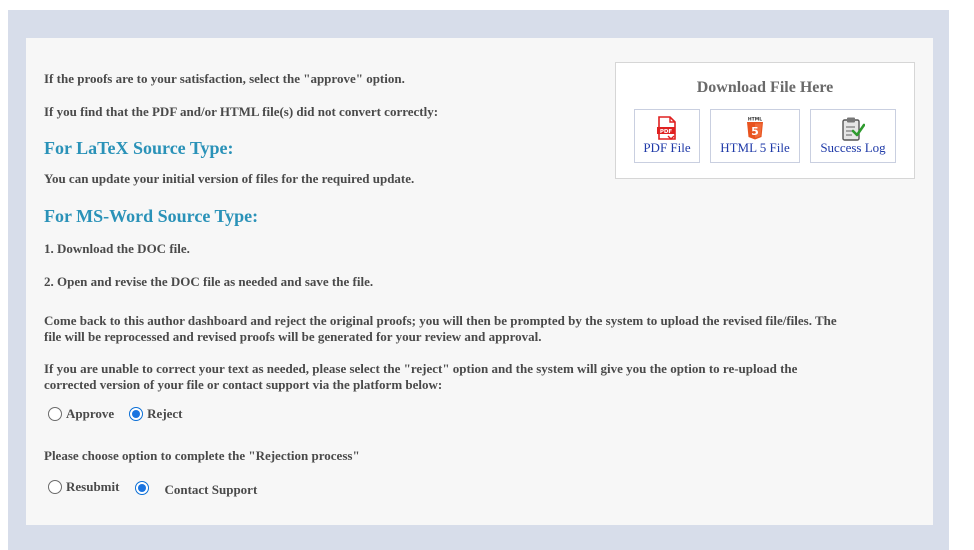 Image resolution: width=974 pixels, height=550 pixels. What do you see at coordinates (755, 131) in the screenshot?
I see `html-icon-number: 5` at bounding box center [755, 131].